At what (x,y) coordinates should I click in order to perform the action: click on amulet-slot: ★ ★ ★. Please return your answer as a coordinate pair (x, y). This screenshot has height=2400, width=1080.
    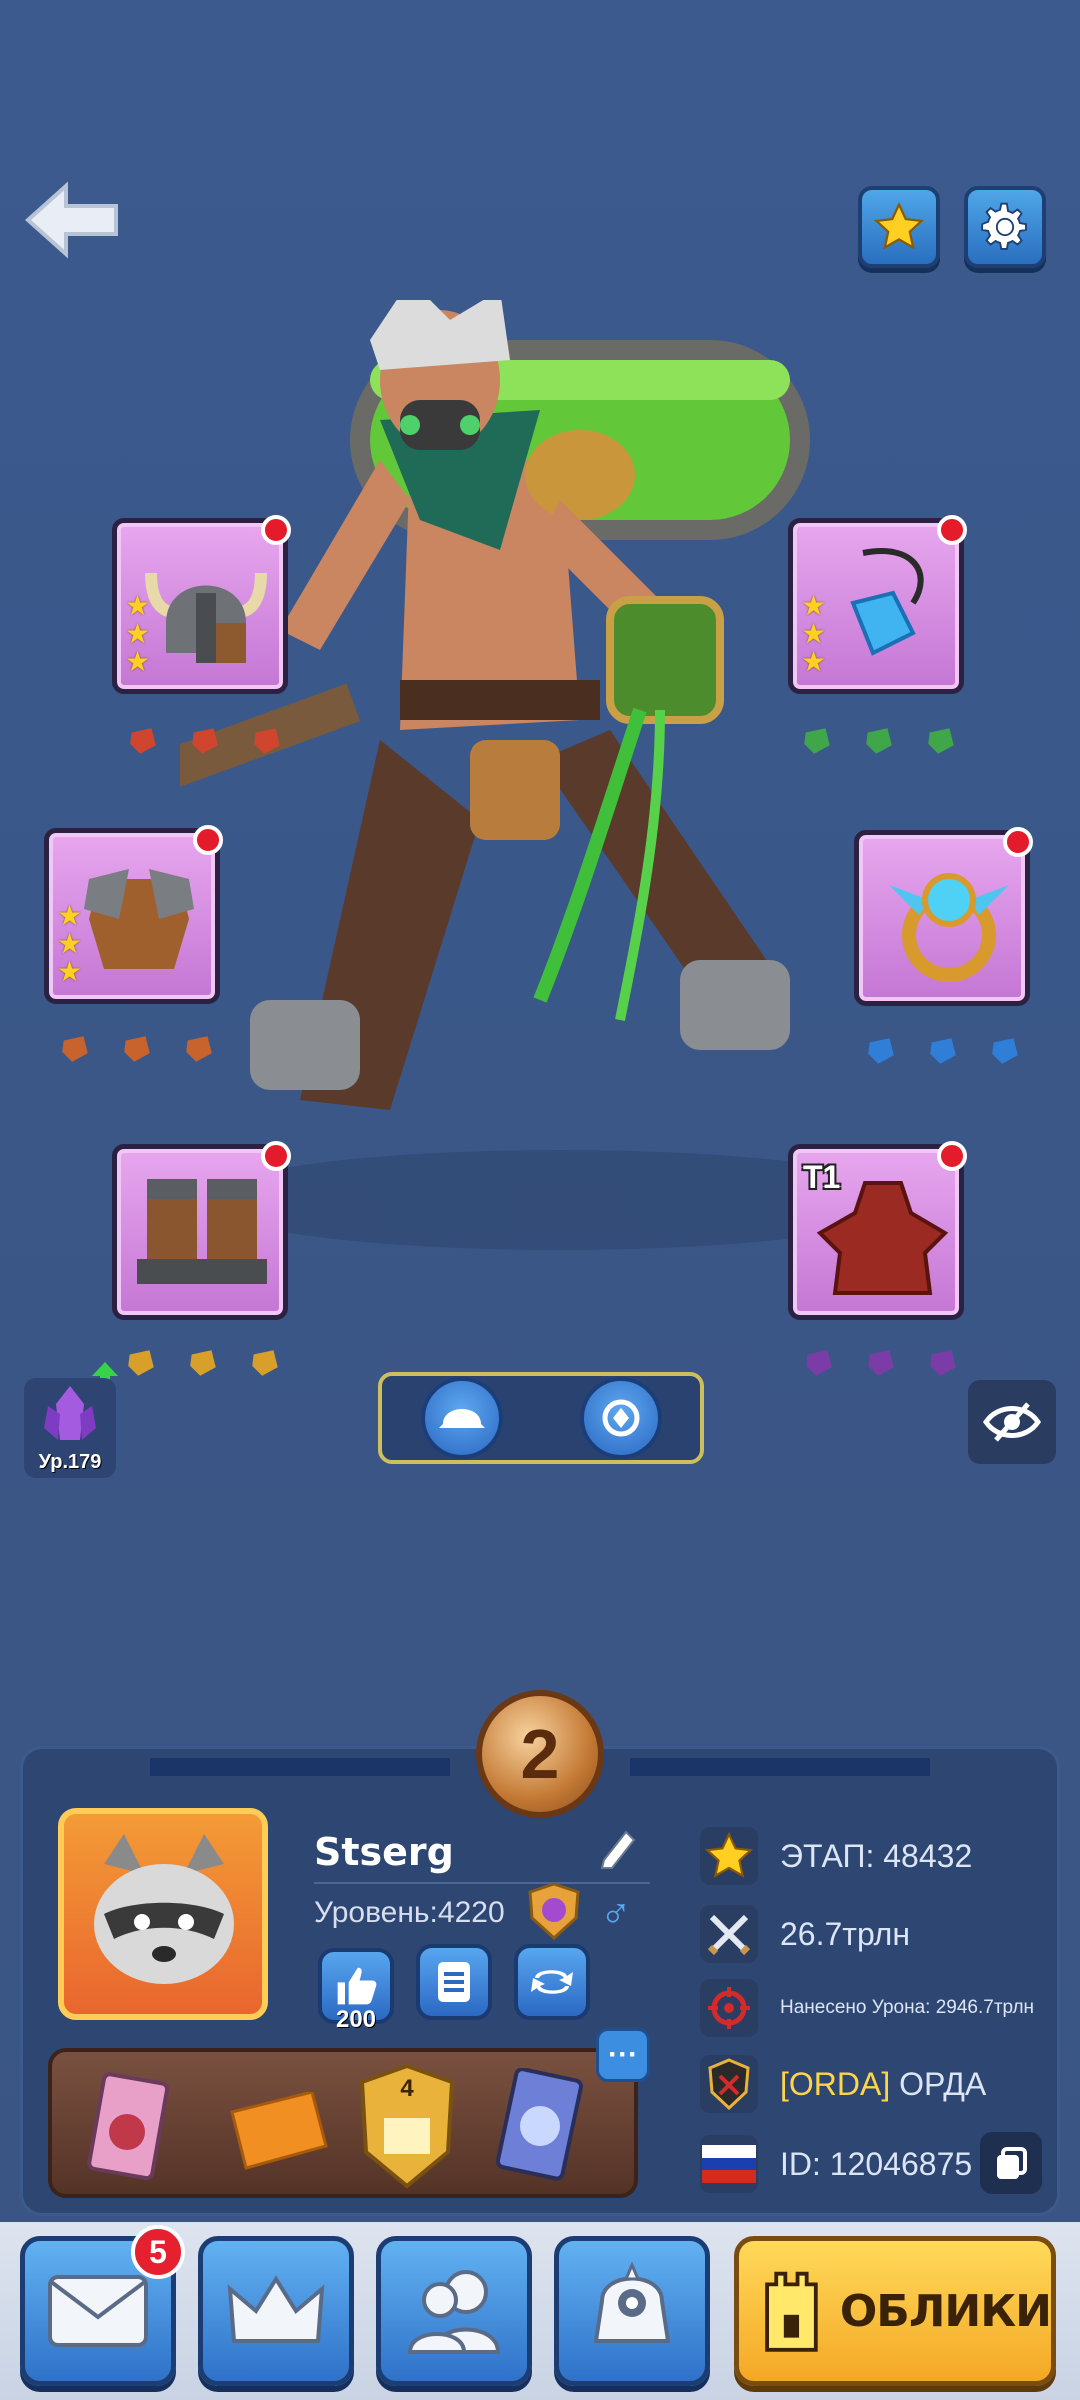
    Looking at the image, I should click on (877, 604).